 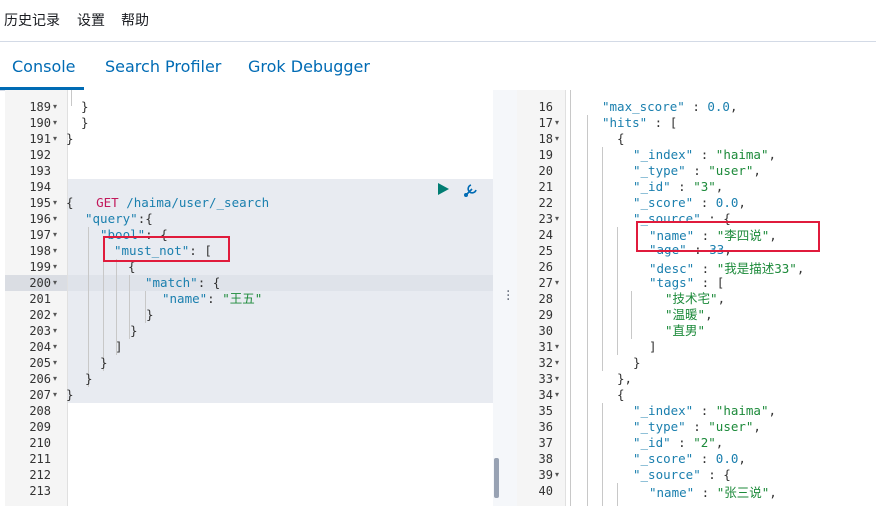 What do you see at coordinates (728, 236) in the screenshot?
I see `highlight-box-name` at bounding box center [728, 236].